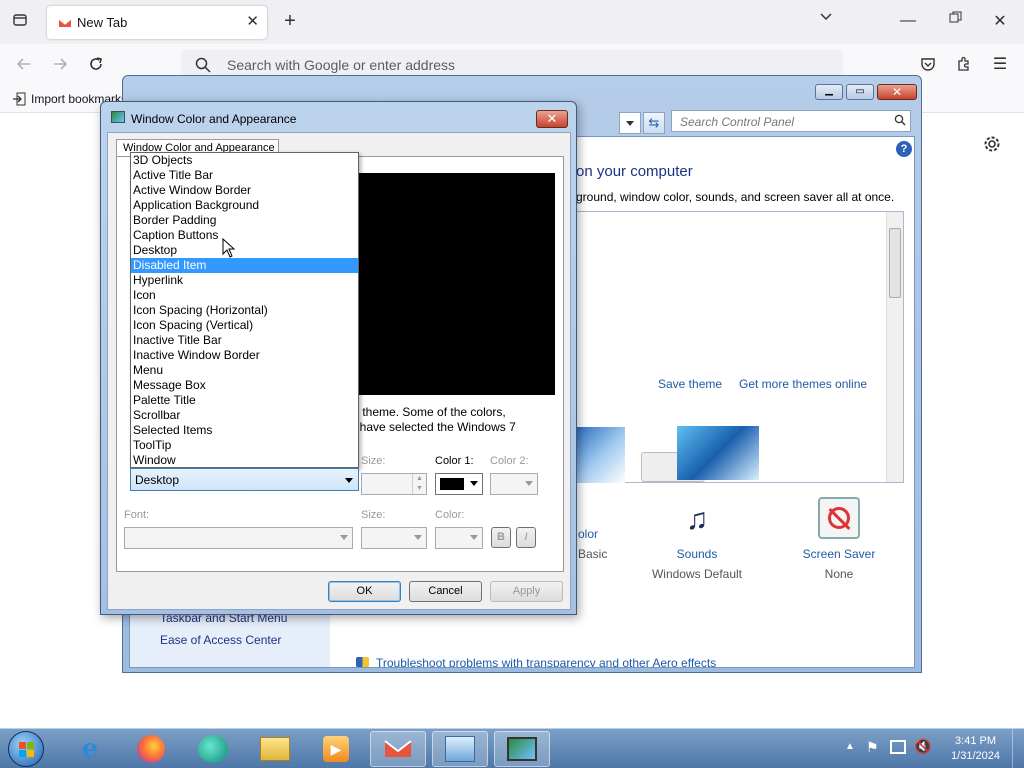  Describe the element at coordinates (1000, 64) in the screenshot. I see `hamburger-menu-icon: ☰` at that location.